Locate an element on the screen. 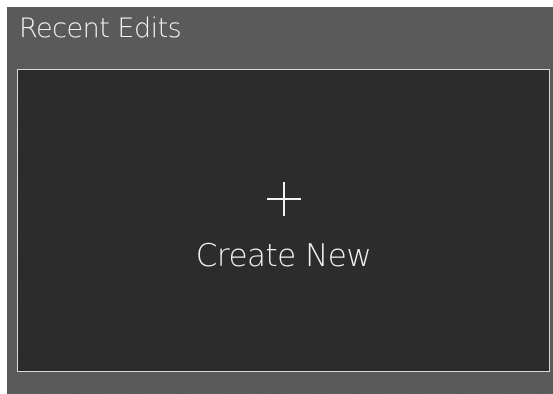 The height and width of the screenshot is (394, 553). plus-icon is located at coordinates (283, 199).